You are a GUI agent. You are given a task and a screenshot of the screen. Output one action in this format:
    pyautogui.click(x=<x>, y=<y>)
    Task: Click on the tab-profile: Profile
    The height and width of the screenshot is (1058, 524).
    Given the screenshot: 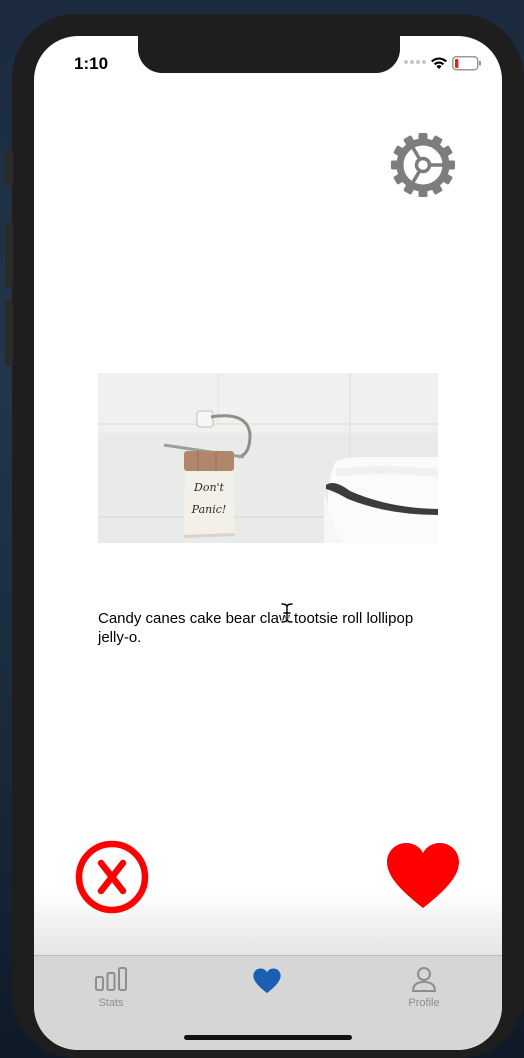 What is the action you would take?
    pyautogui.click(x=424, y=987)
    